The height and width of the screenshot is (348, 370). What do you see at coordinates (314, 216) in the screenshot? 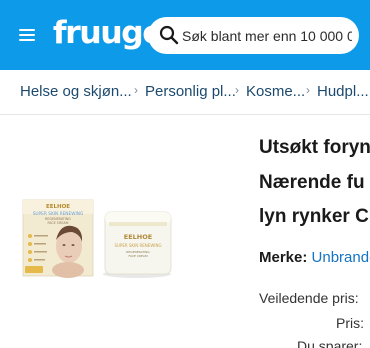
I see `product-title-line-3: lyn rynker C` at bounding box center [314, 216].